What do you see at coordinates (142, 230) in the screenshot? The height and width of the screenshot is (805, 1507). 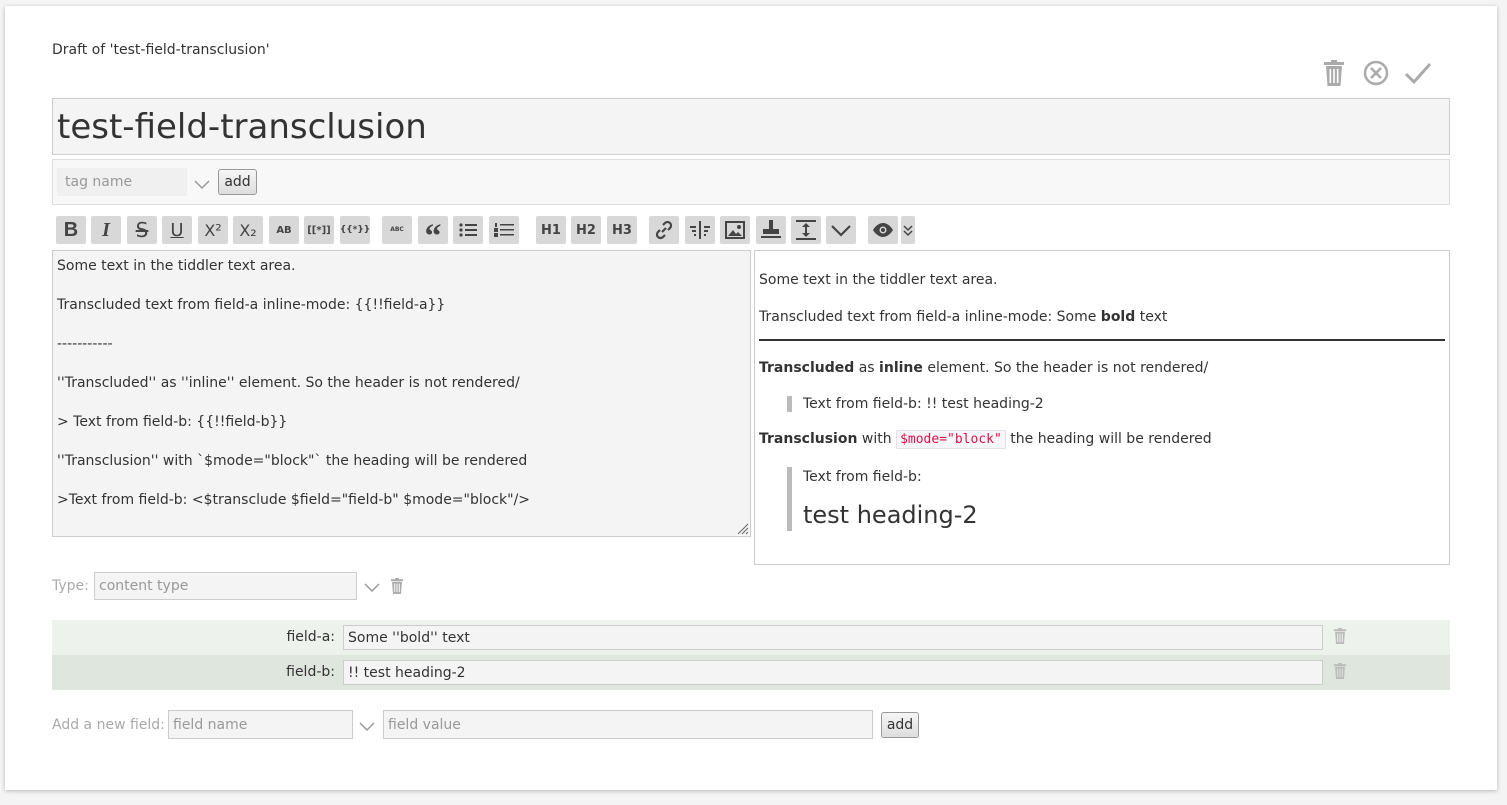 I see `strikethrough-button: S` at bounding box center [142, 230].